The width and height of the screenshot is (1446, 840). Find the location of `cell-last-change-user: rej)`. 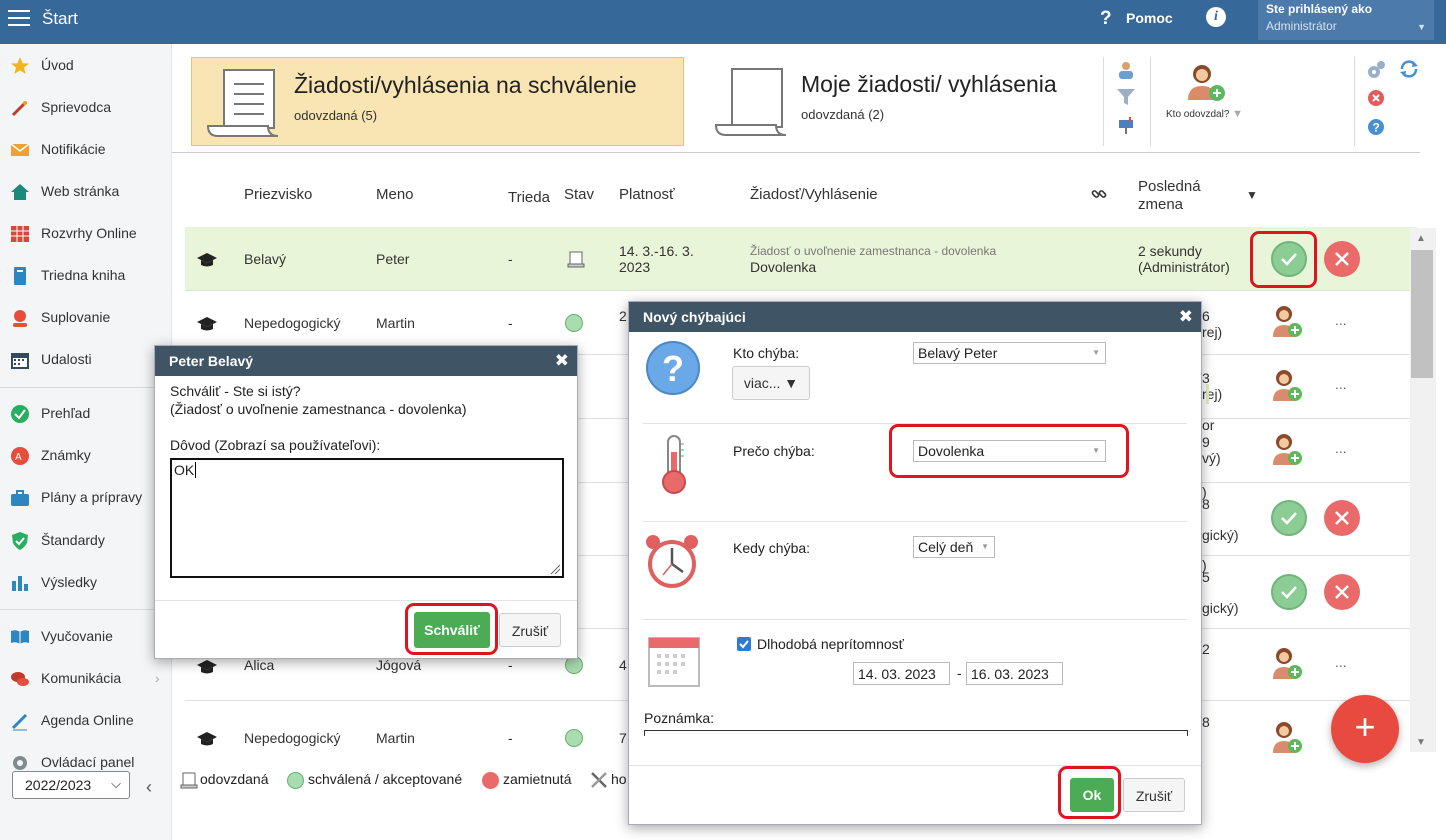

cell-last-change-user: rej) is located at coordinates (1212, 332).